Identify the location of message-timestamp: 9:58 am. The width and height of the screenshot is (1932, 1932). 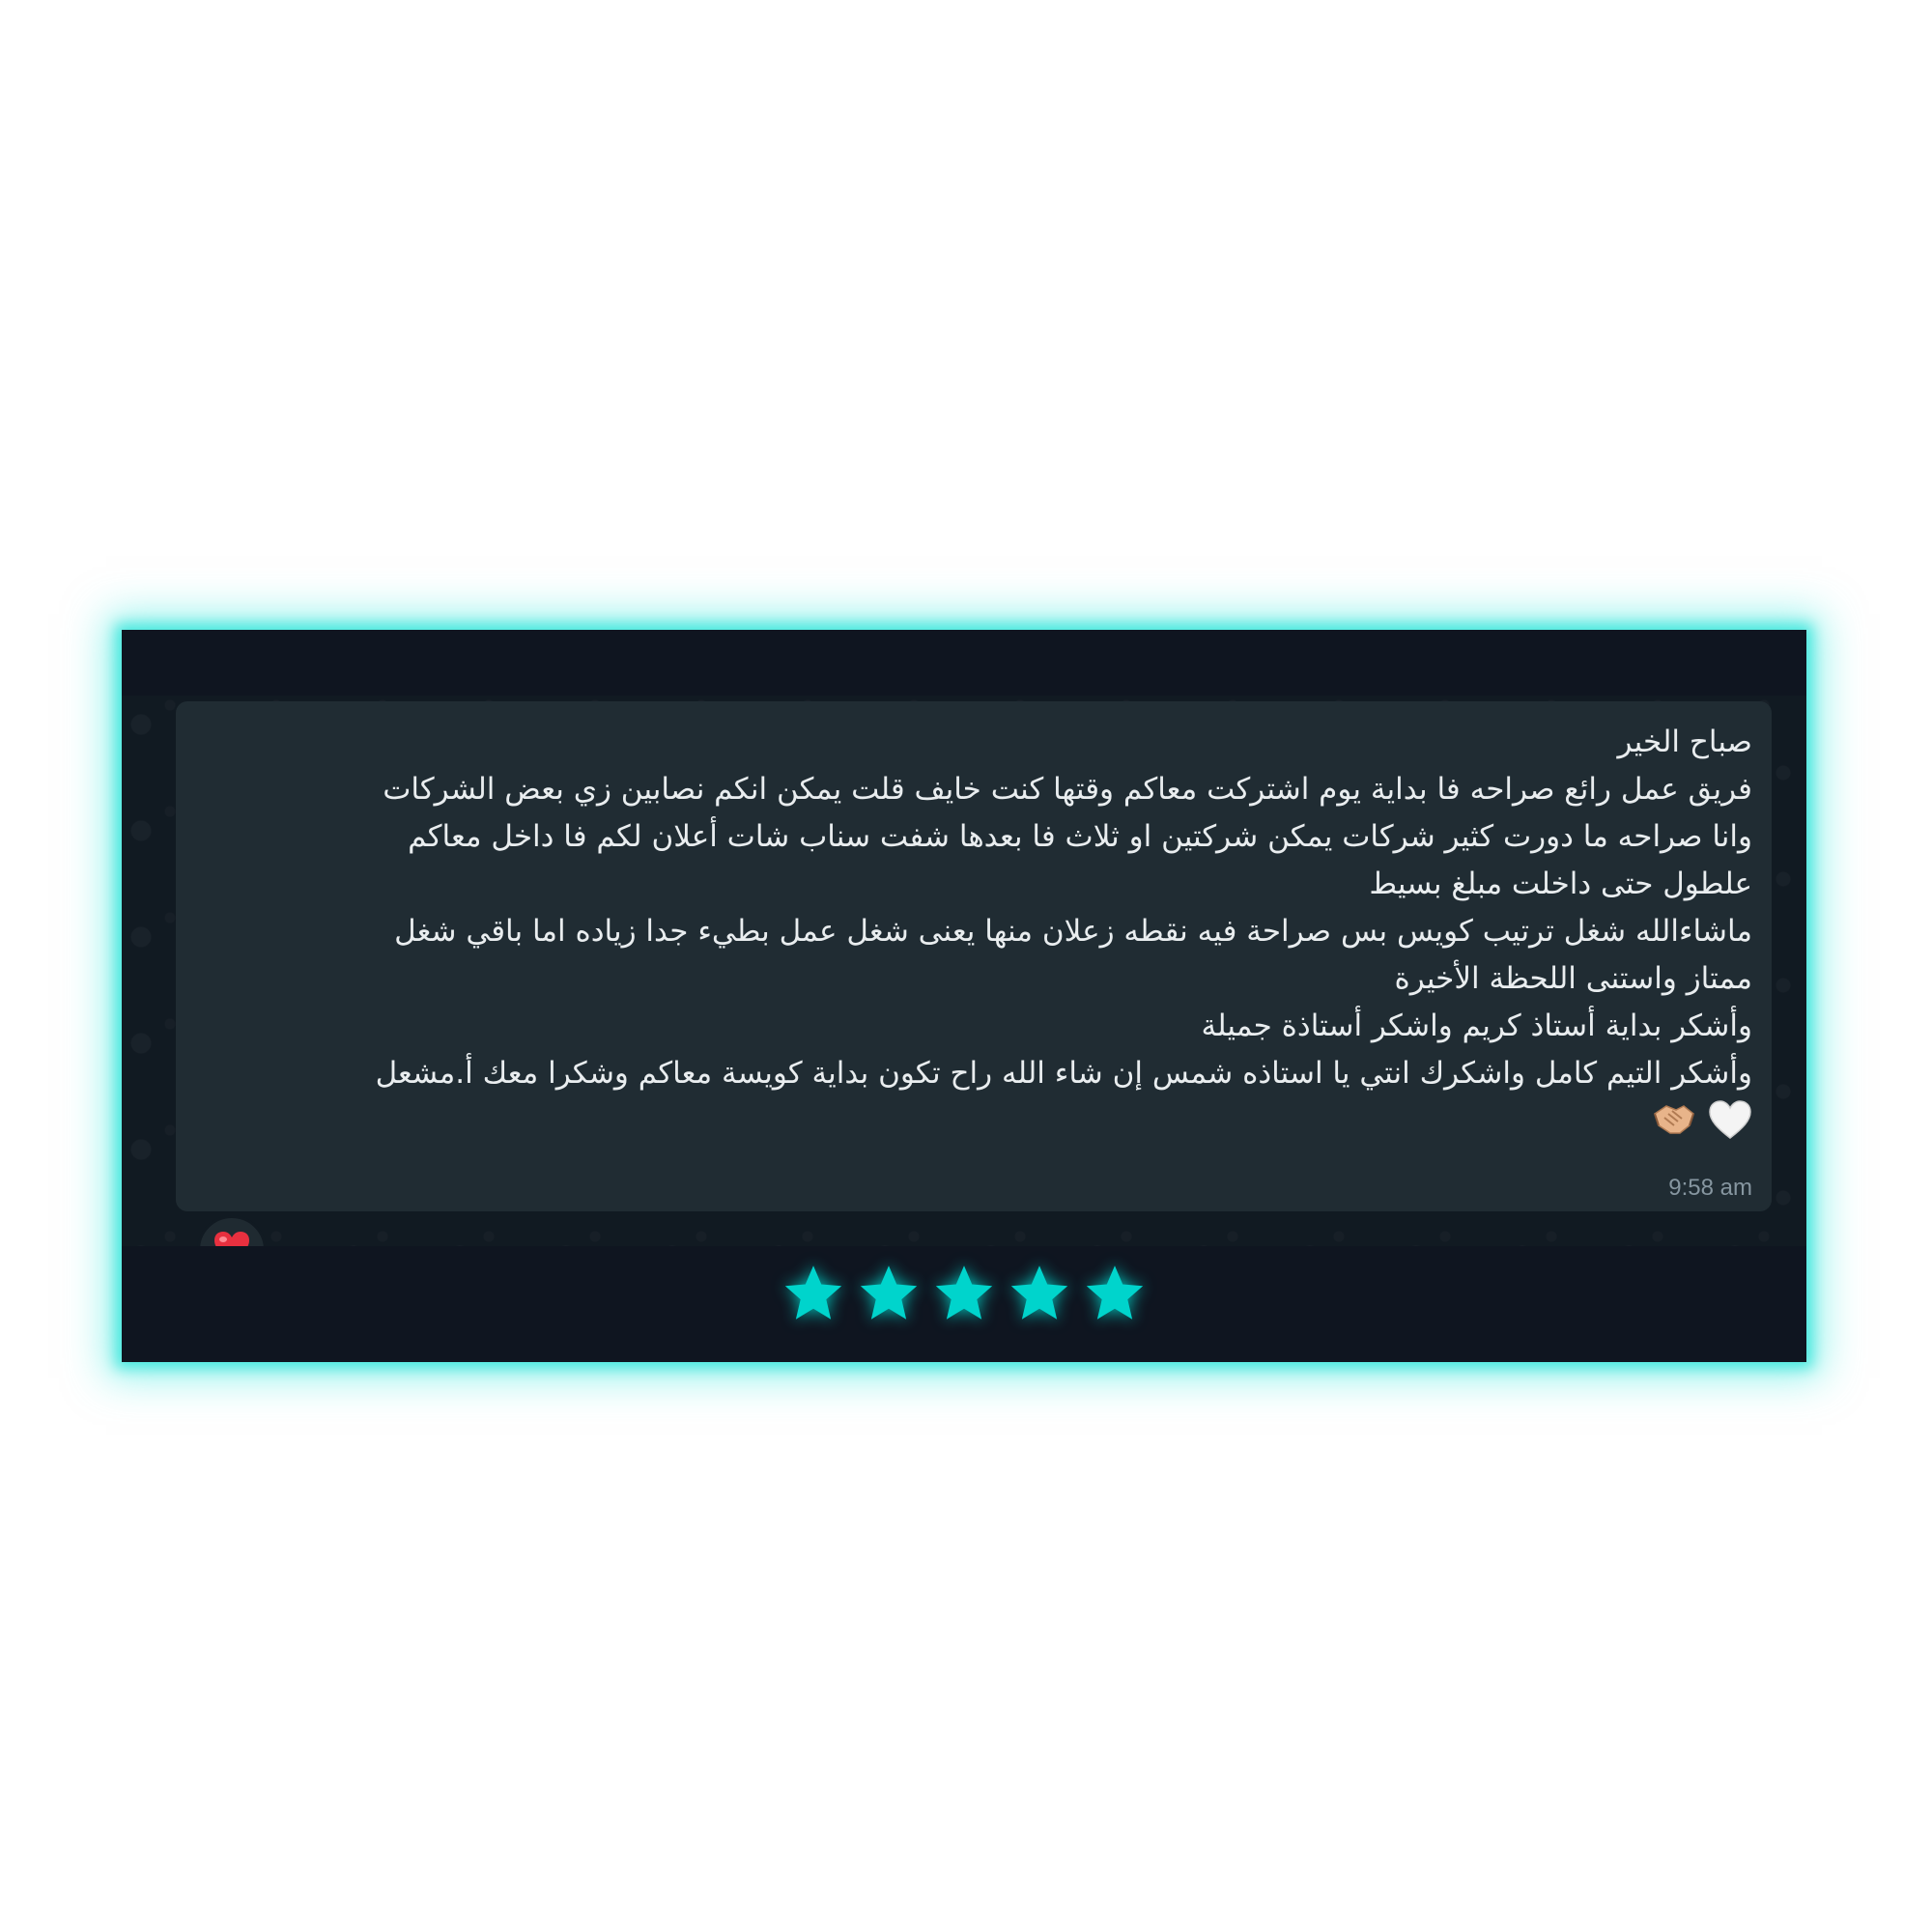
(1710, 1188).